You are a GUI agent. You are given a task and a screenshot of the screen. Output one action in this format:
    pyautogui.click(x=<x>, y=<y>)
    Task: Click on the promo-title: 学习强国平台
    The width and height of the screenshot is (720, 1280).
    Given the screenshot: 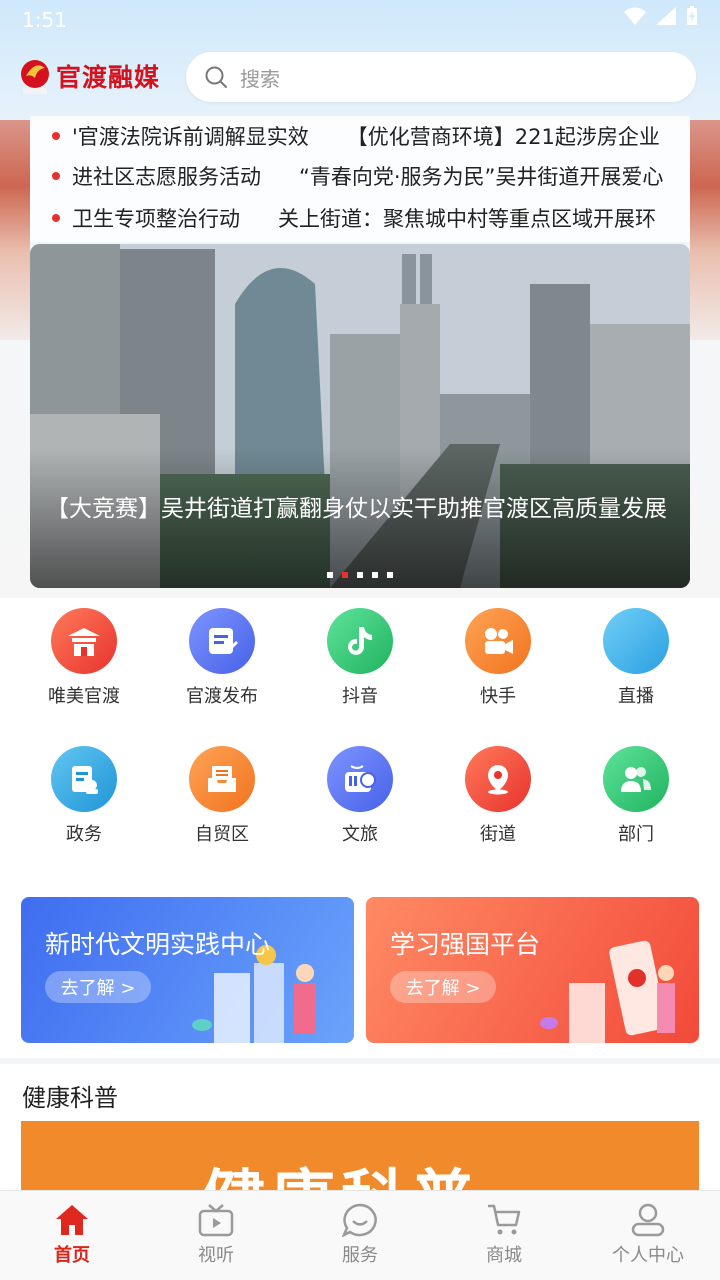 What is the action you would take?
    pyautogui.click(x=465, y=944)
    